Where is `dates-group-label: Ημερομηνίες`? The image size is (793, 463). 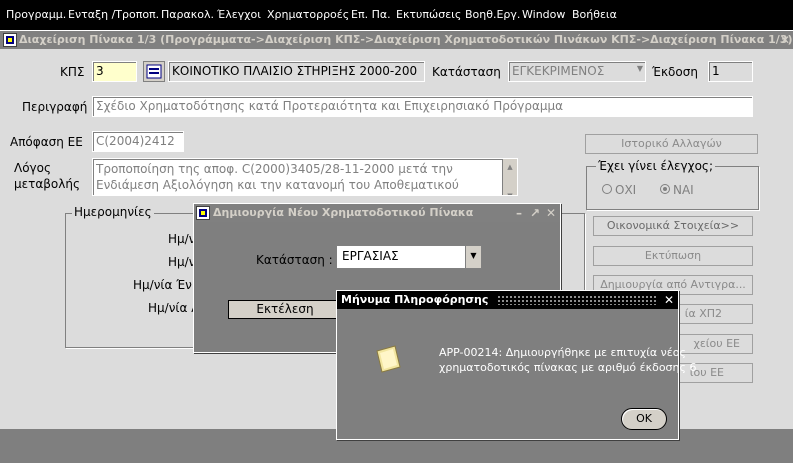 dates-group-label: Ημερομηνίες is located at coordinates (113, 212).